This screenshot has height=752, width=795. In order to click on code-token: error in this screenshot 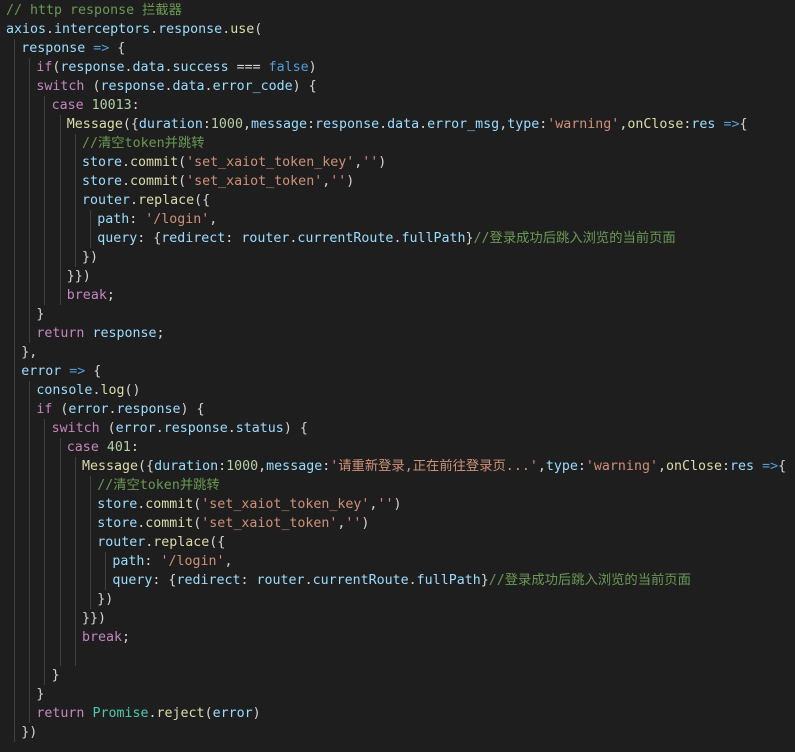, I will do `click(232, 713)`.